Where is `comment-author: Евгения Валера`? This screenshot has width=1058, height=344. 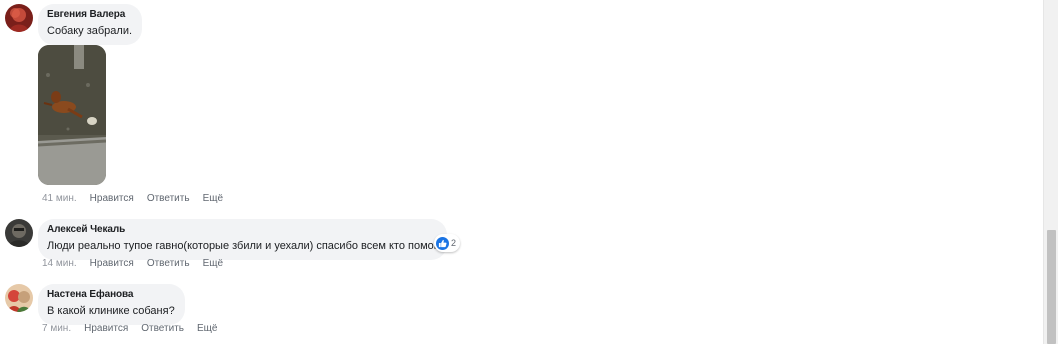
comment-author: Евгения Валера is located at coordinates (89, 15).